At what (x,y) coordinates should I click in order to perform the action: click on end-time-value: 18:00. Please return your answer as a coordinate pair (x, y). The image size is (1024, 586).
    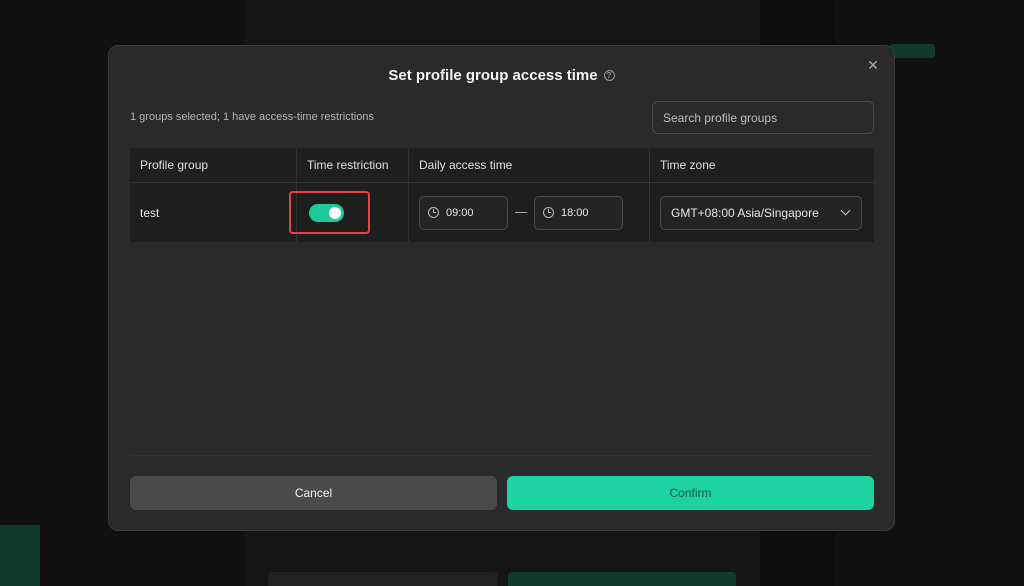
    Looking at the image, I should click on (575, 212).